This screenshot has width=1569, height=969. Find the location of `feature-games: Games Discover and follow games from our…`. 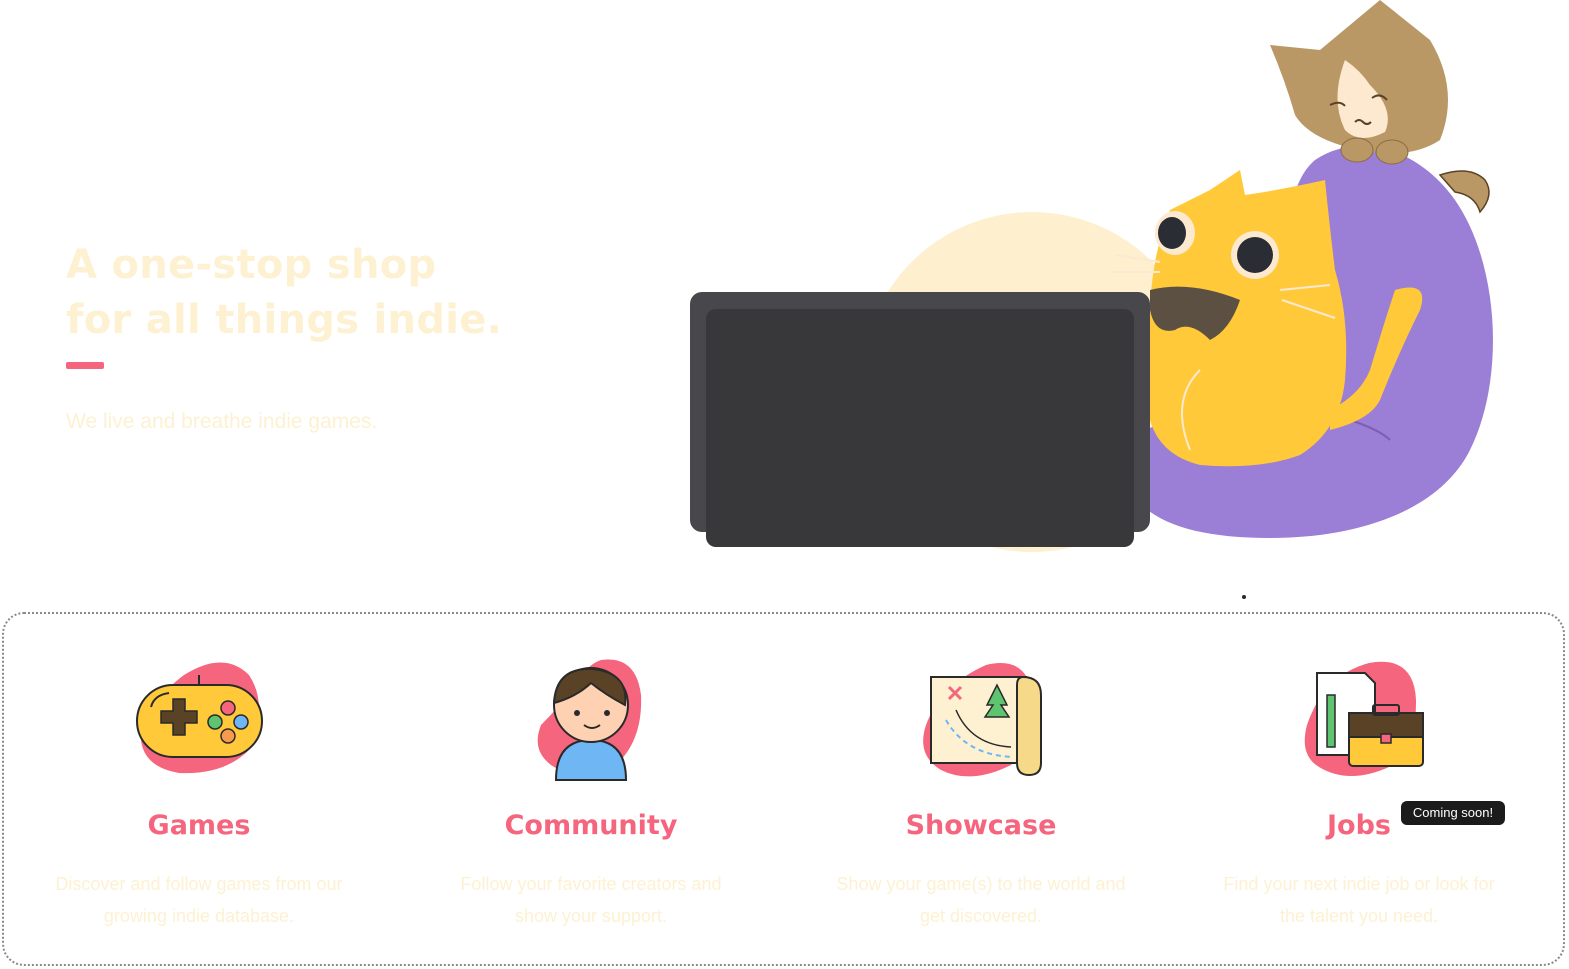

feature-games: Games Discover and follow games from our… is located at coordinates (199, 805).